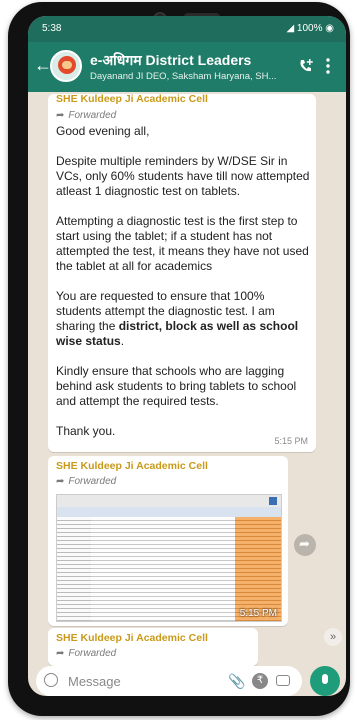 This screenshot has width=357, height=720. What do you see at coordinates (51, 680) in the screenshot?
I see `emoji-icon` at bounding box center [51, 680].